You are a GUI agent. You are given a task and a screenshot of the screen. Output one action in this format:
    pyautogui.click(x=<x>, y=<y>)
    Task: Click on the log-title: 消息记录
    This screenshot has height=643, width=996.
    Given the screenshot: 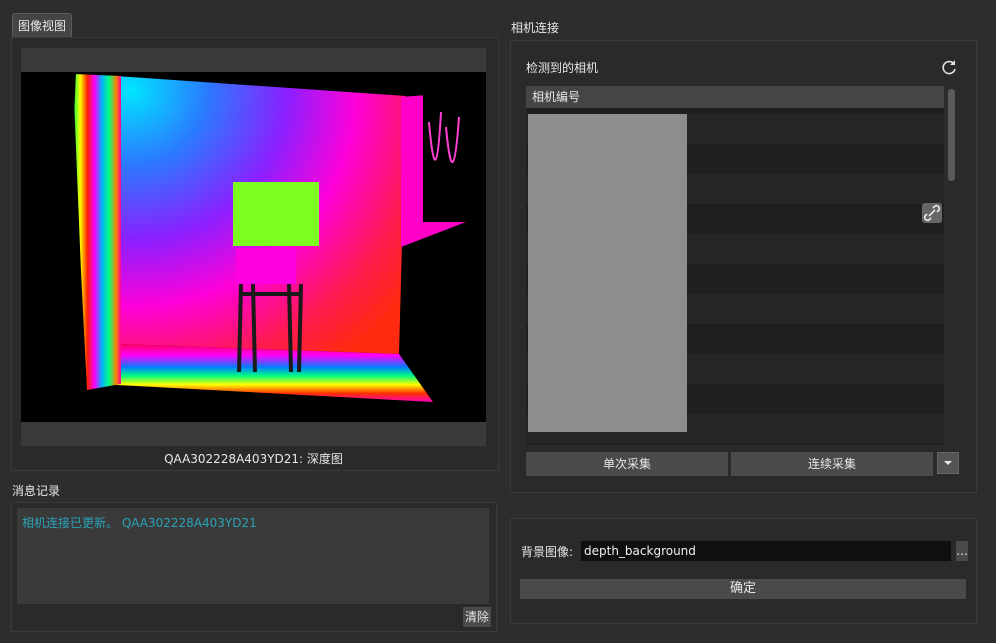 What is the action you would take?
    pyautogui.click(x=36, y=491)
    